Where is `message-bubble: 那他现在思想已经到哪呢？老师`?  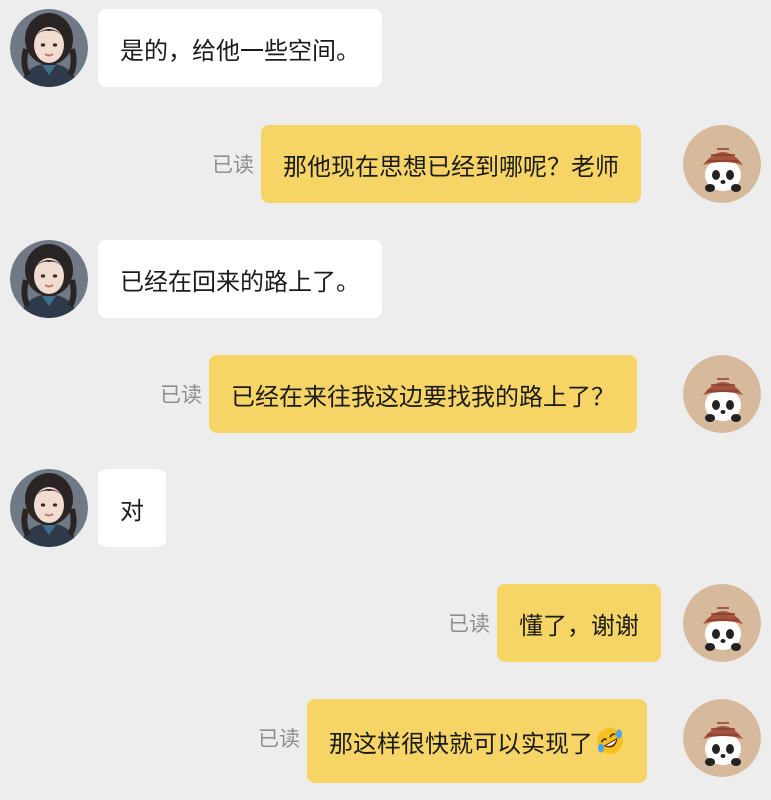 message-bubble: 那他现在思想已经到哪呢？老师 is located at coordinates (451, 164).